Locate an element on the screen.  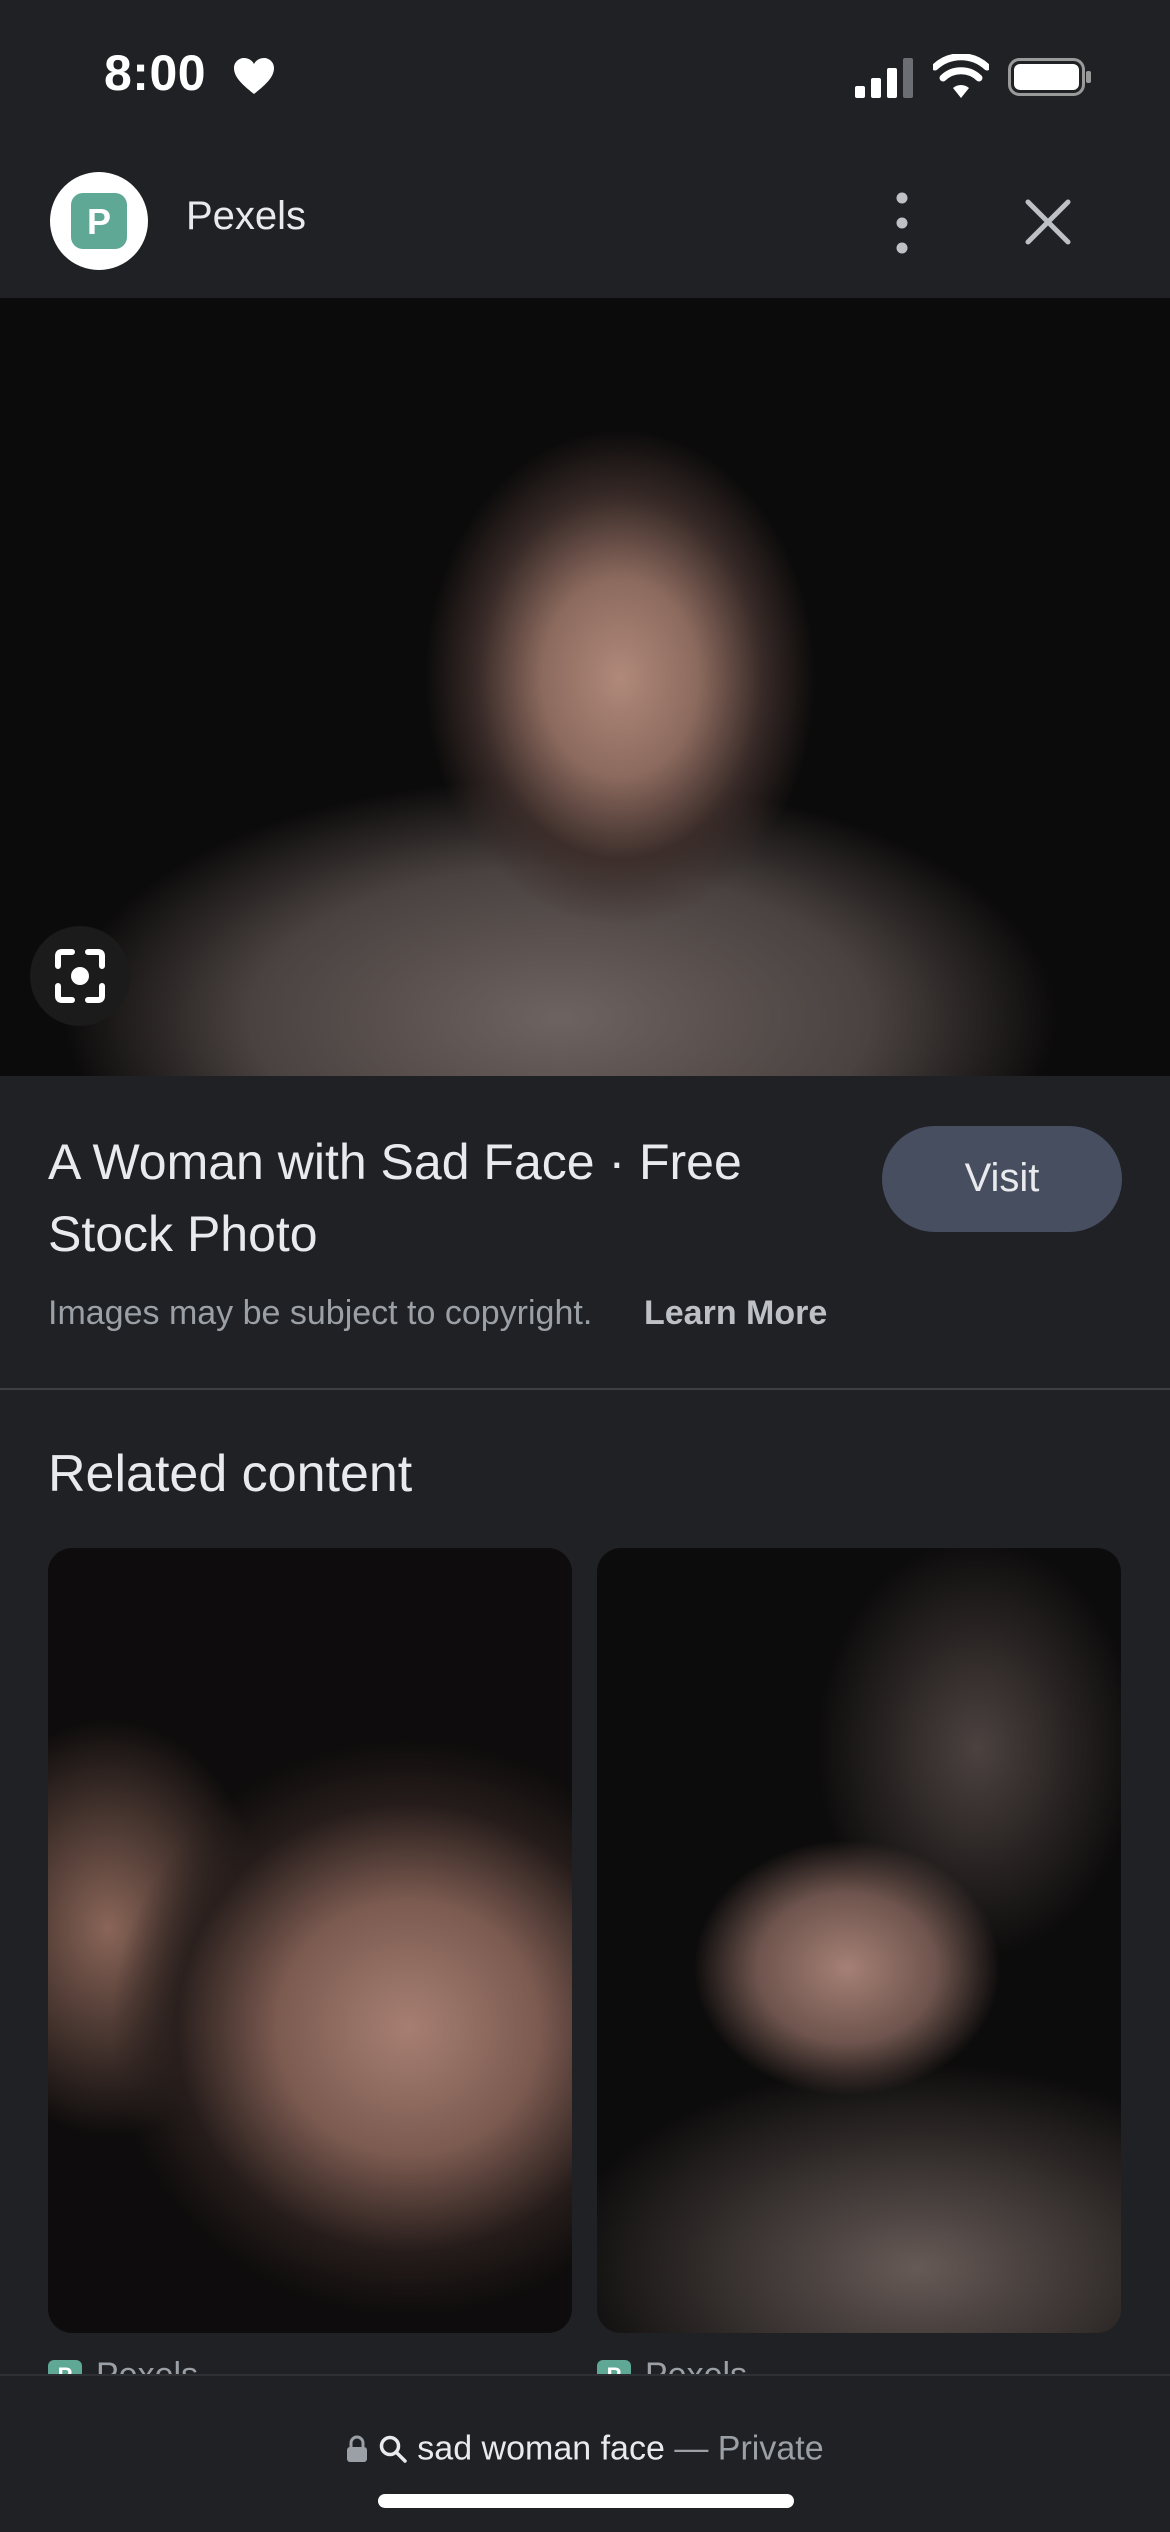
wifi-icon is located at coordinates (961, 76).